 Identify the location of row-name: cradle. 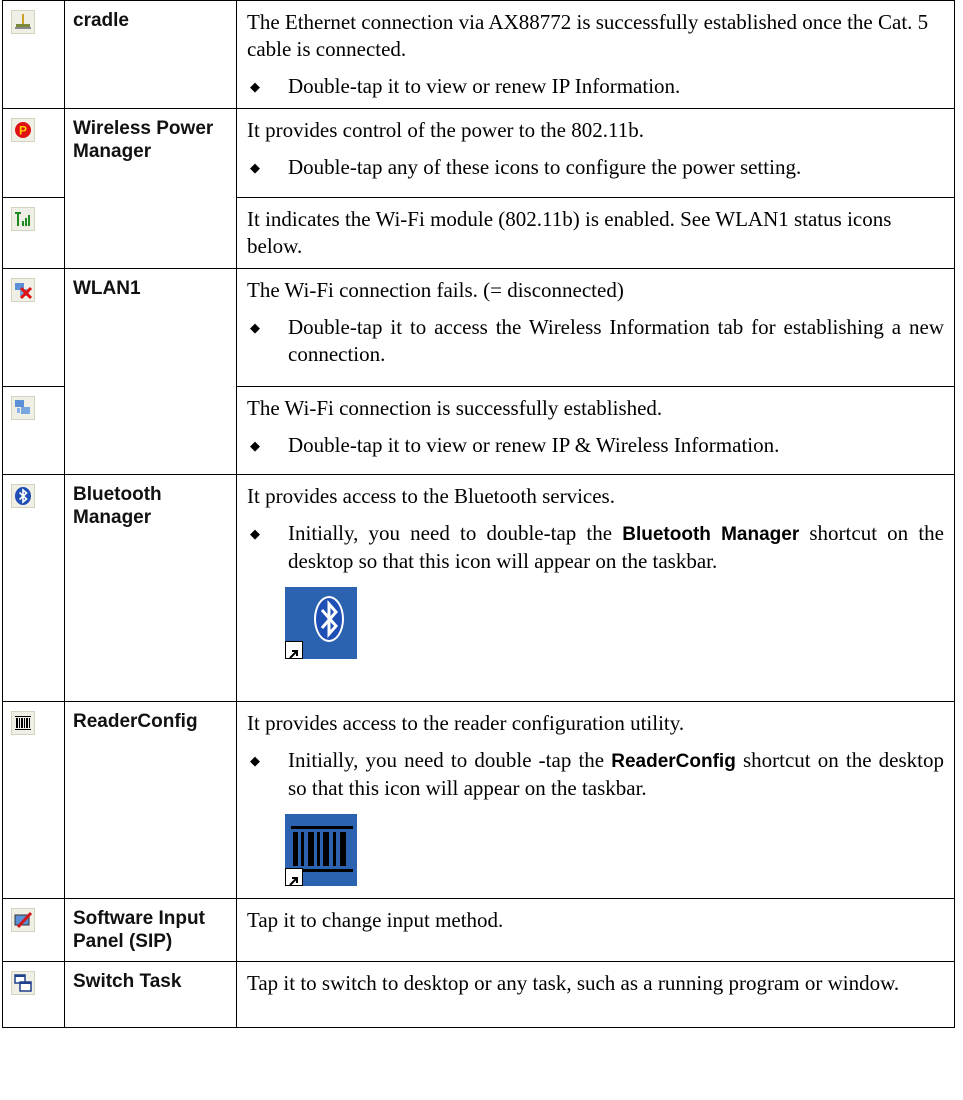
(101, 20).